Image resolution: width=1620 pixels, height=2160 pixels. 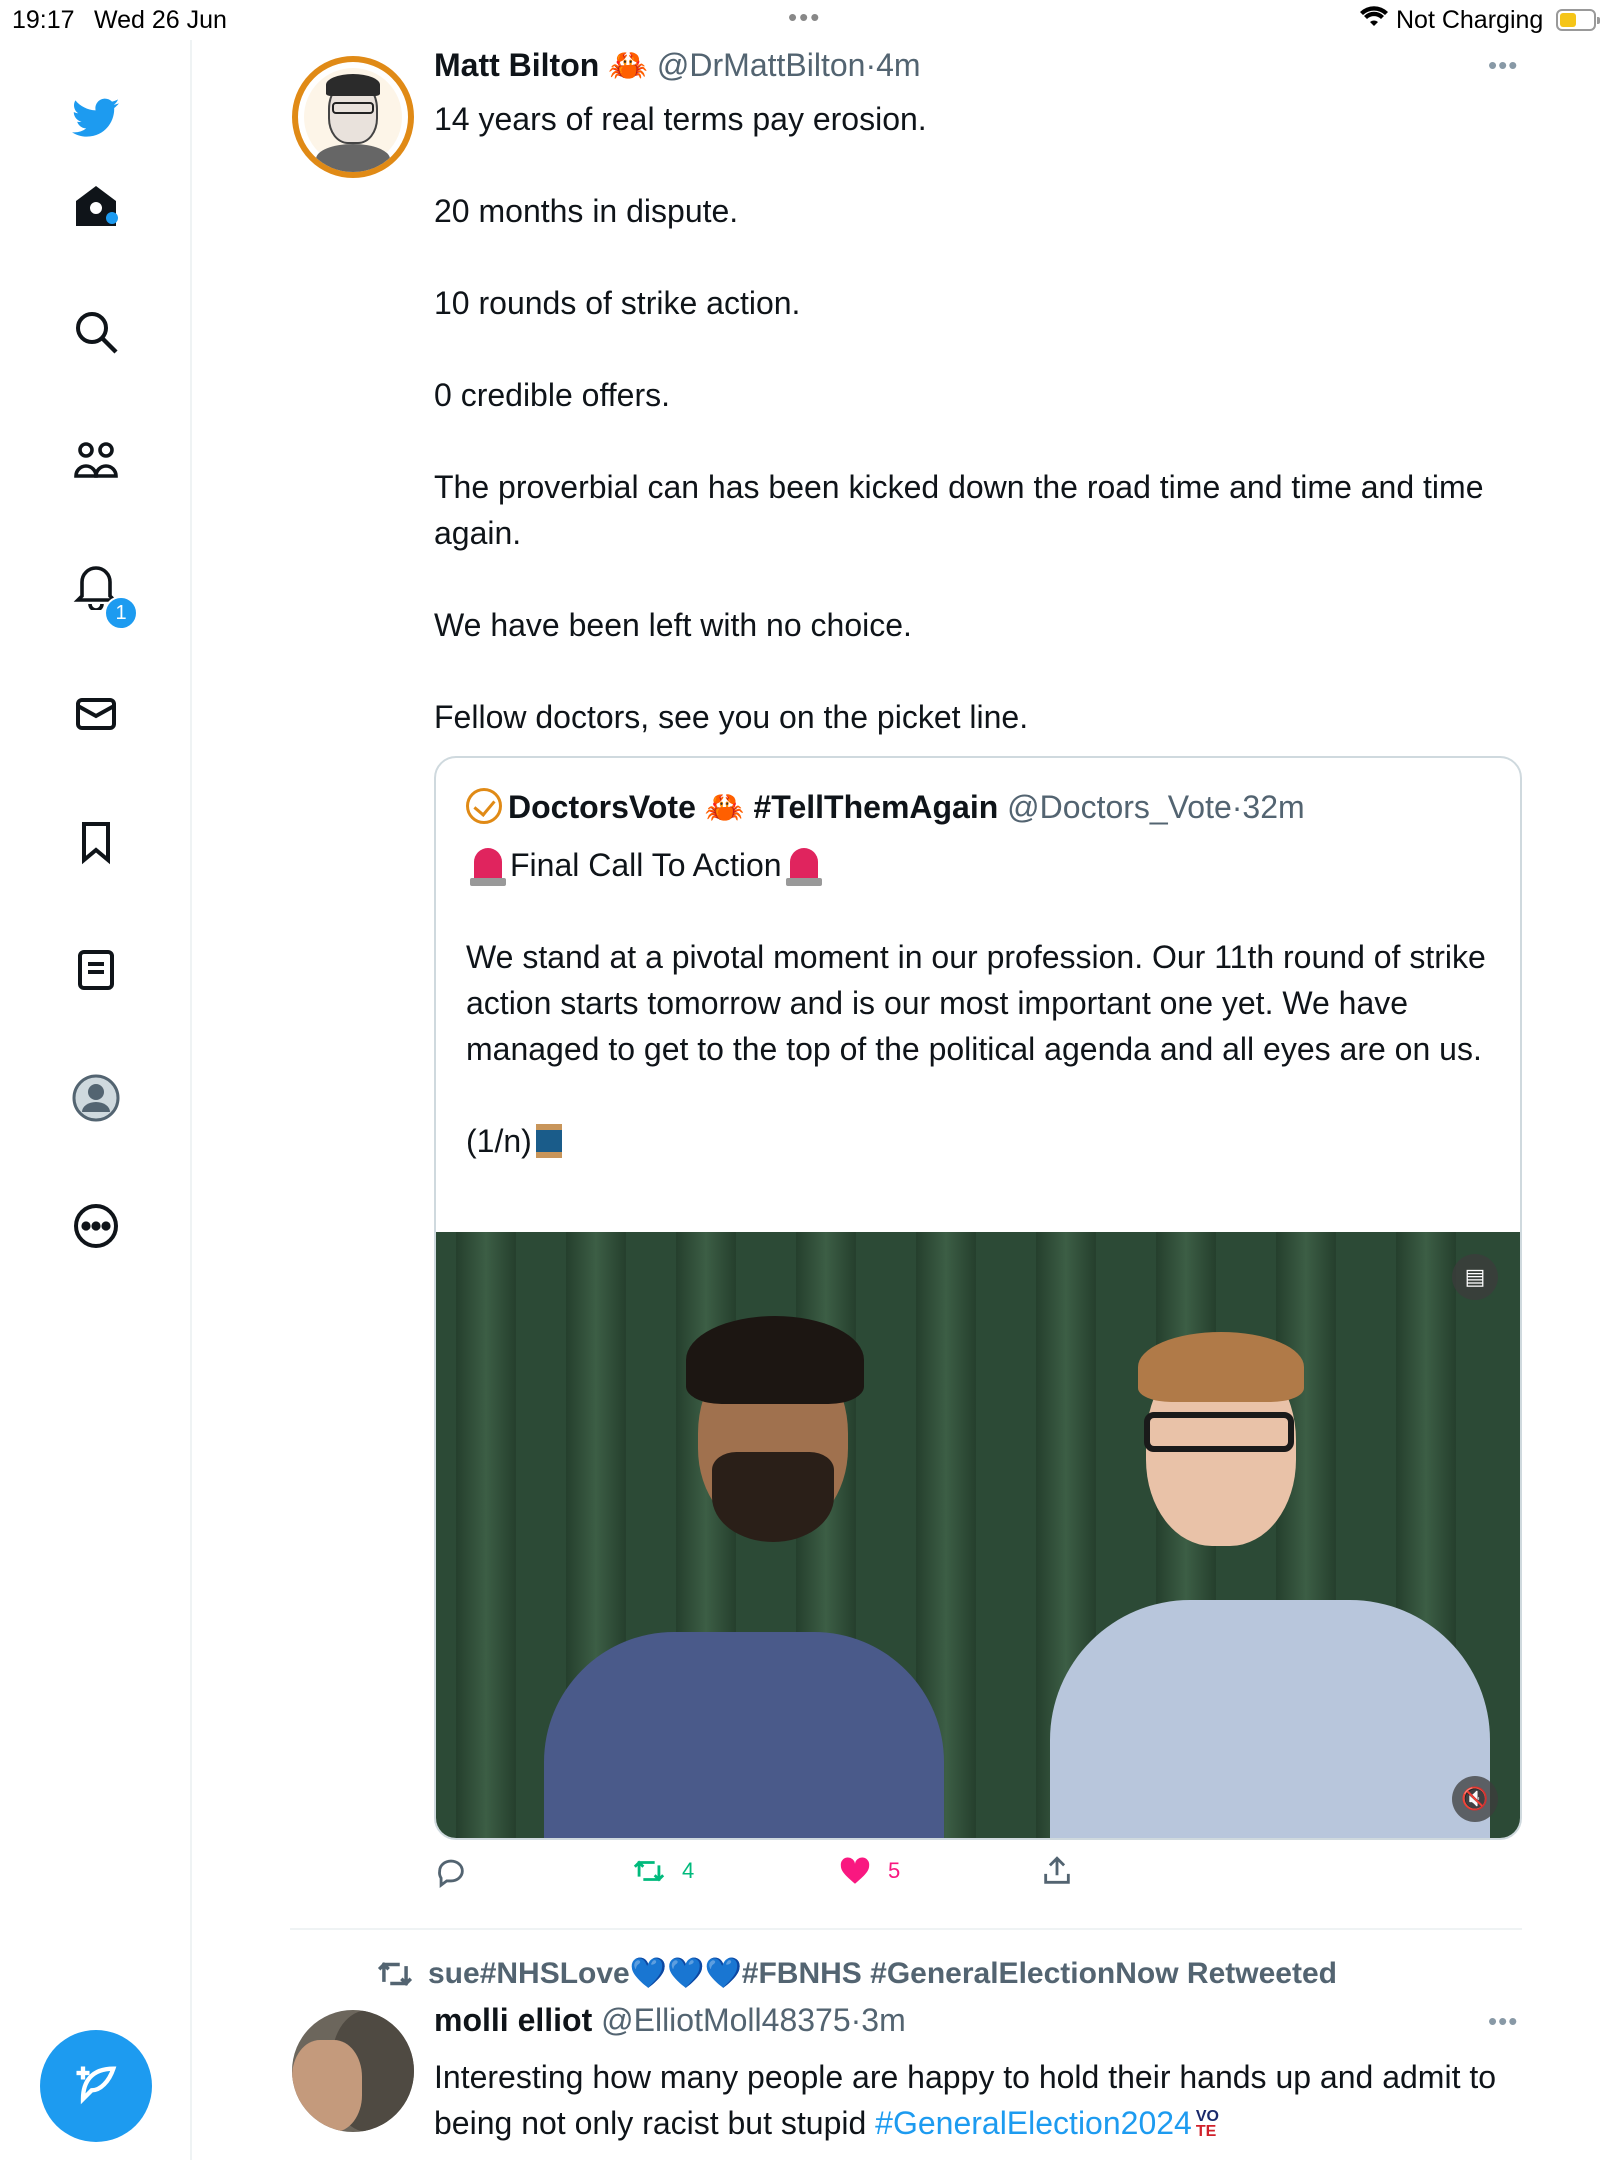 What do you see at coordinates (855, 1870) in the screenshot?
I see `heart-icon` at bounding box center [855, 1870].